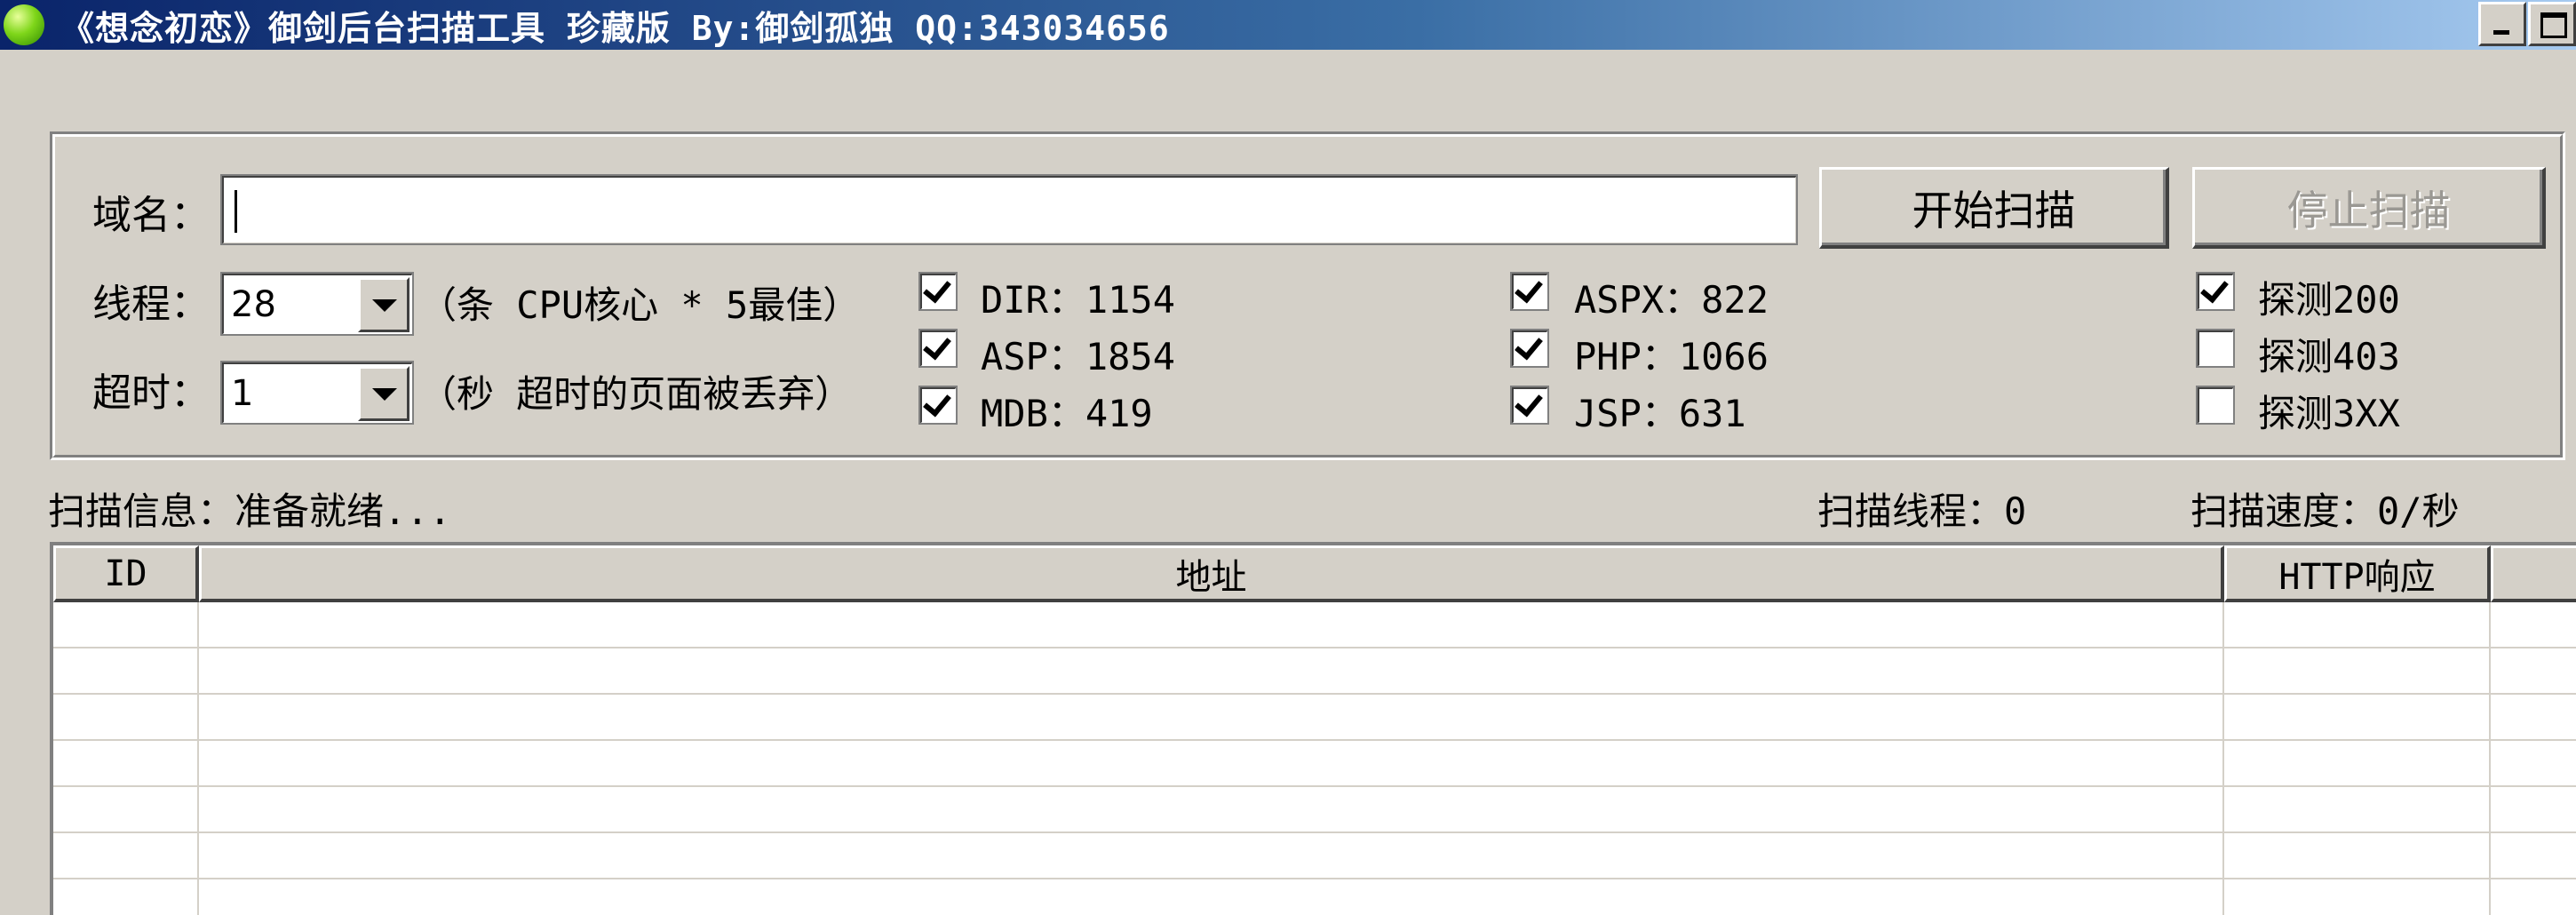 This screenshot has height=915, width=2576. What do you see at coordinates (236, 211) in the screenshot?
I see `text-caret` at bounding box center [236, 211].